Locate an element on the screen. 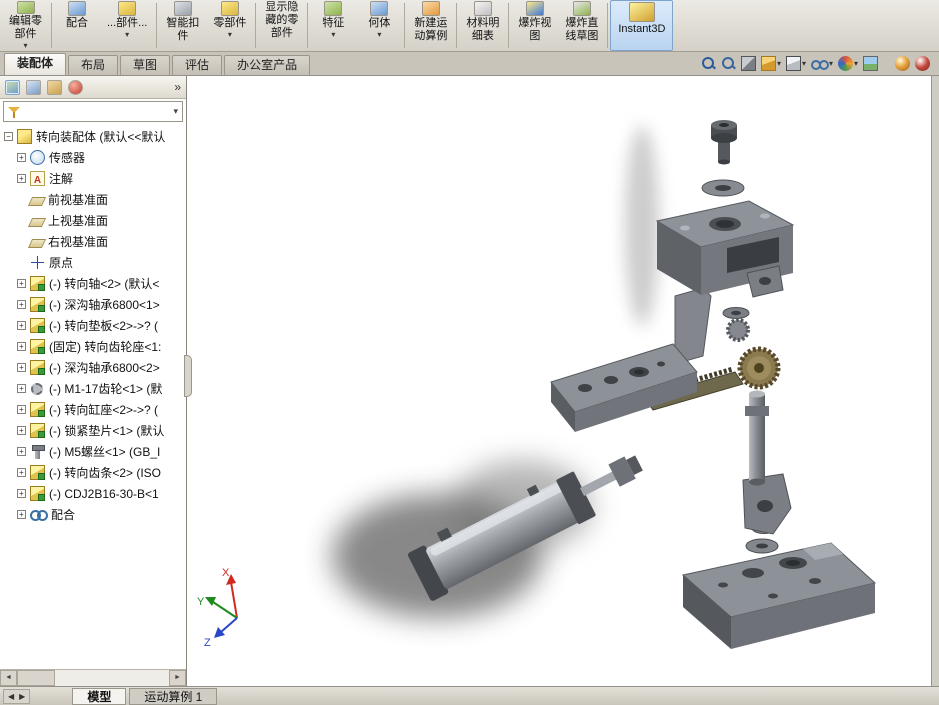 The height and width of the screenshot is (705, 939). tree-item-cylinder-seat: + (-) 转向缸座<2>->? ( is located at coordinates (93, 409).